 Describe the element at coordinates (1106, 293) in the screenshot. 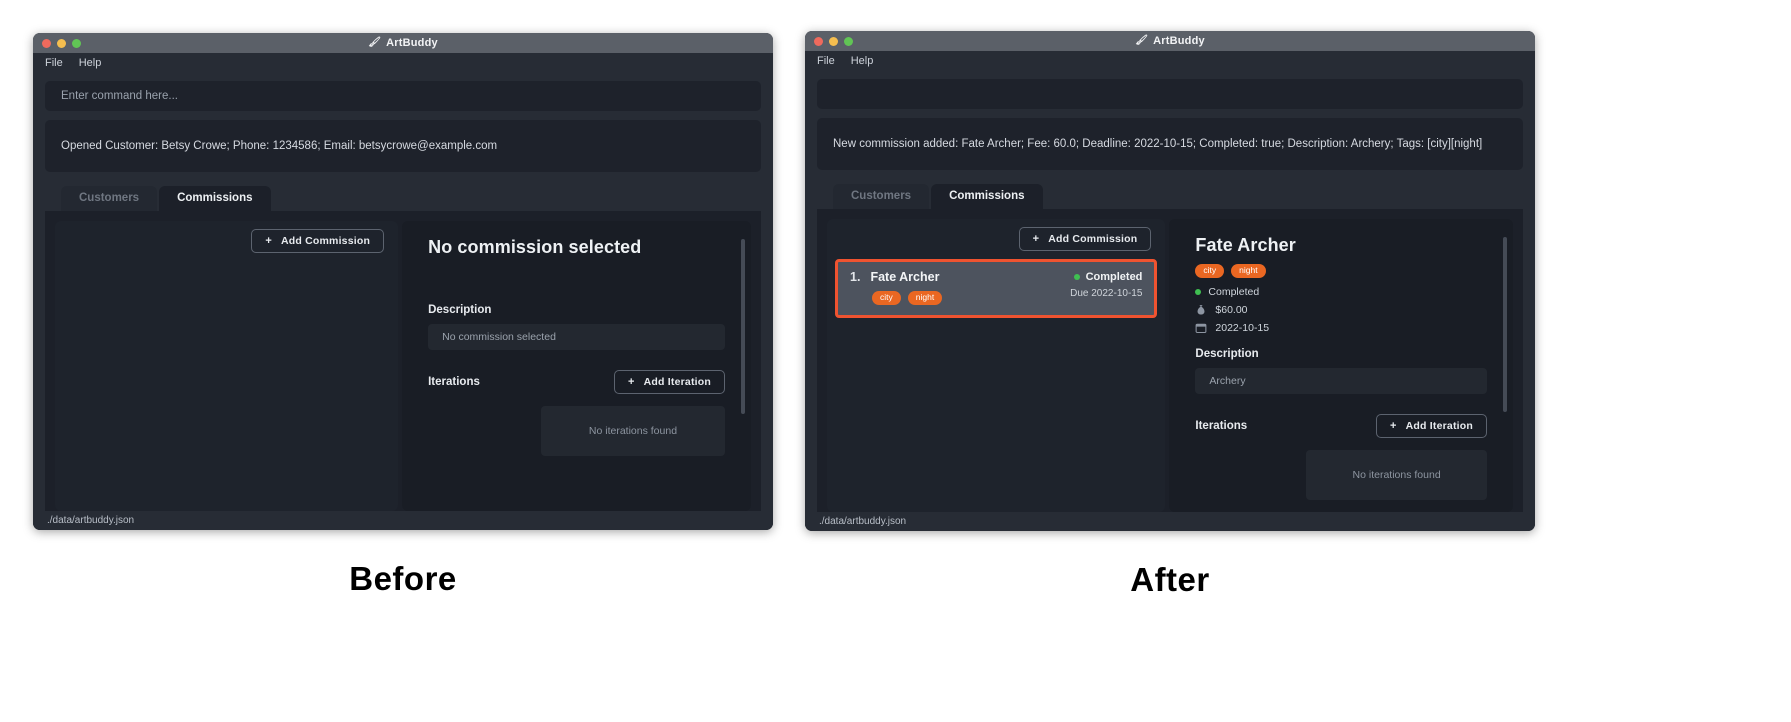

I see `row-due-date: Due 2022-10-15` at that location.